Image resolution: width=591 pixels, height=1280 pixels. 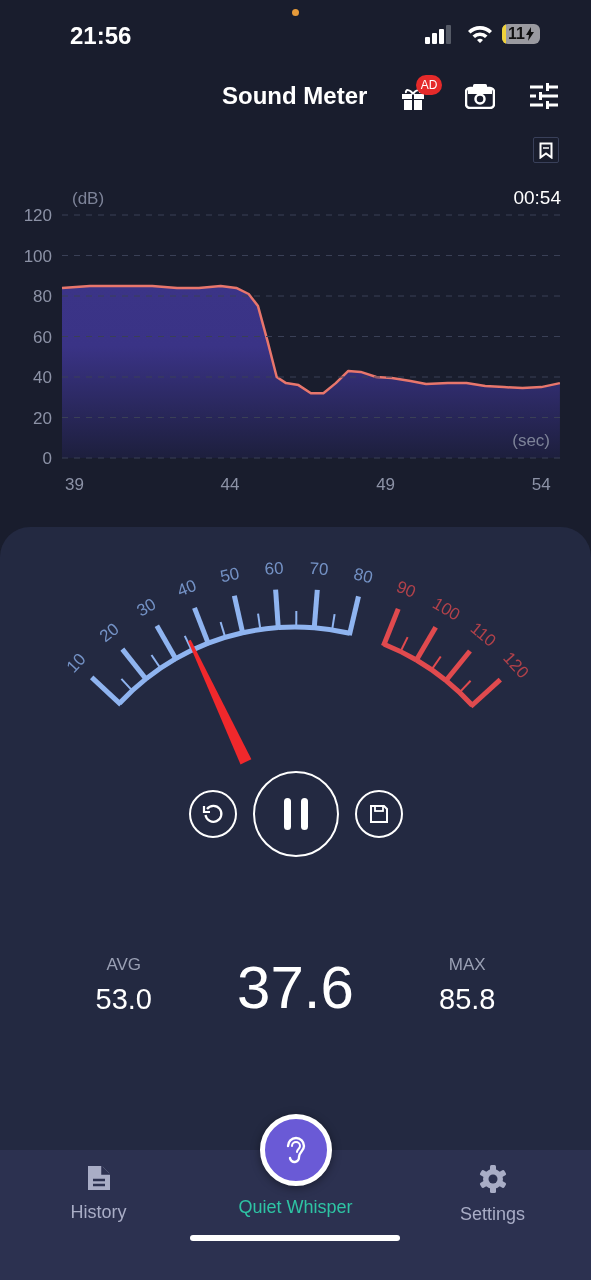 I want to click on y-tick-label: 120, so click(x=37, y=215).